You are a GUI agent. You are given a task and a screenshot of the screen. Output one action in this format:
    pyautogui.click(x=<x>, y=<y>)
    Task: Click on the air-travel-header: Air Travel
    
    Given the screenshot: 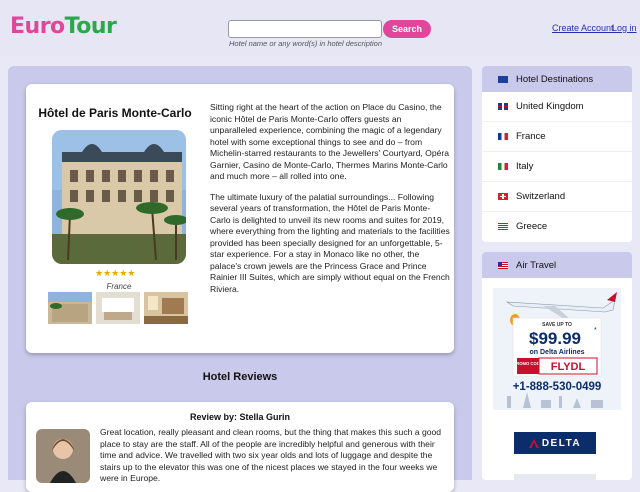 What is the action you would take?
    pyautogui.click(x=557, y=265)
    